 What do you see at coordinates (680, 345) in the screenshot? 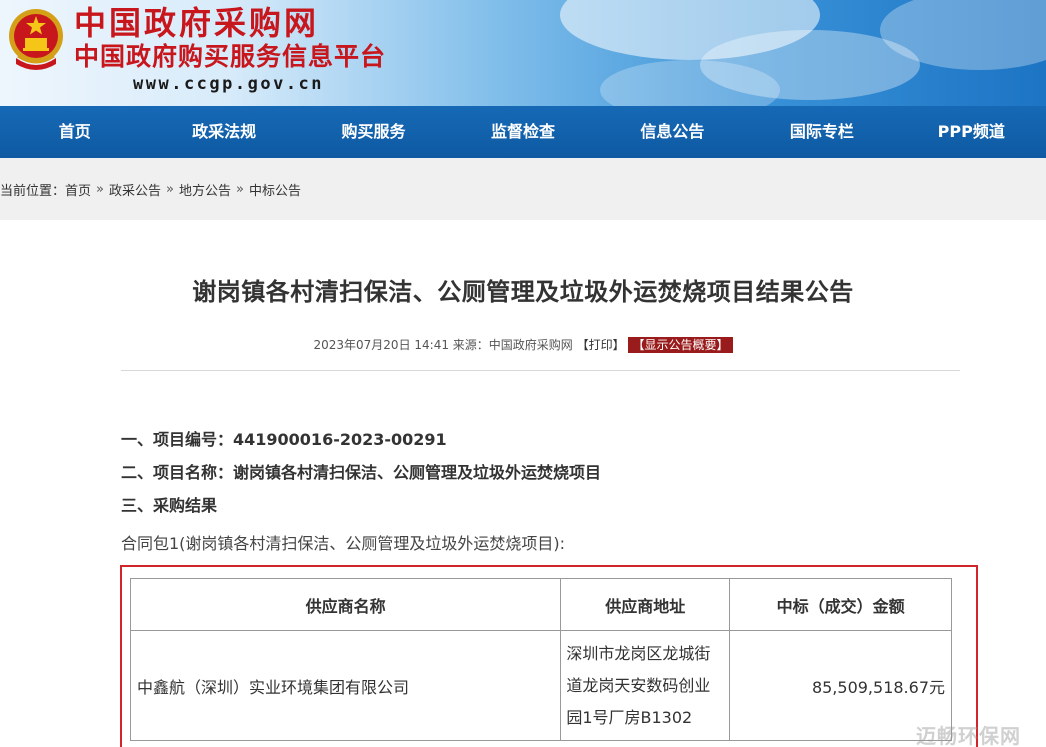
I see `show-summary-button: 【显示公告概要】` at bounding box center [680, 345].